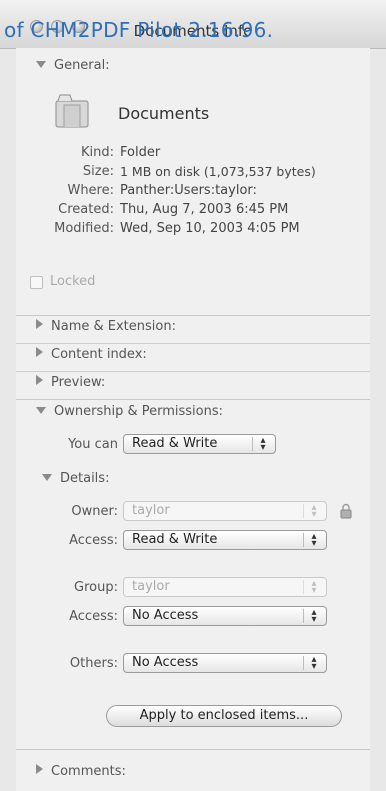 Image resolution: width=386 pixels, height=791 pixels. I want to click on group-access-popup: No Access ▴ ▾, so click(225, 616).